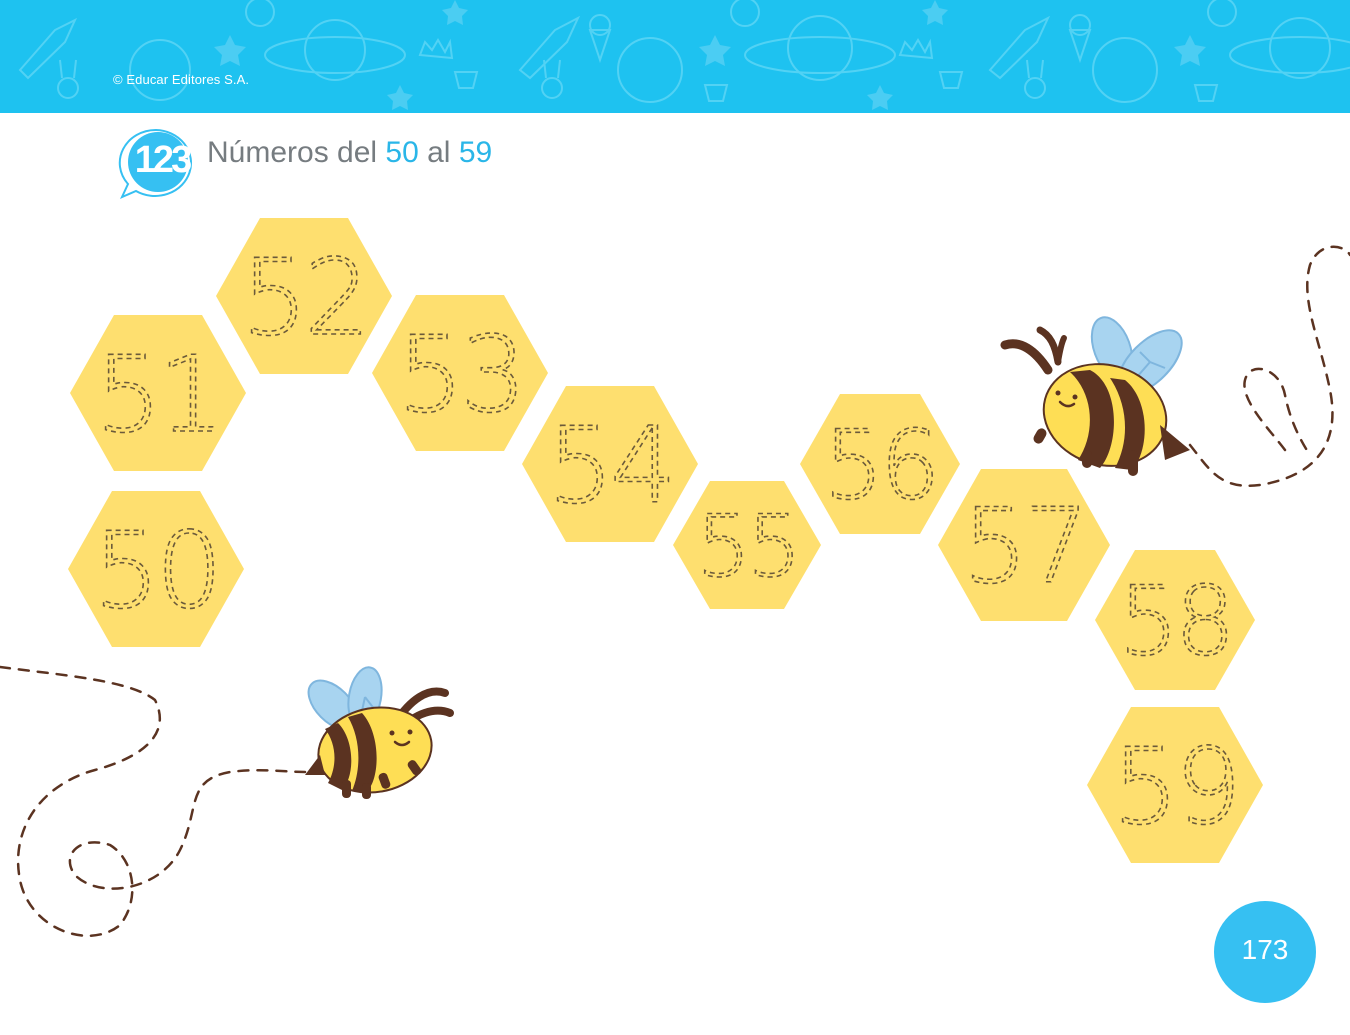 The width and height of the screenshot is (1350, 1035). I want to click on hexagon-51: 51, so click(158, 393).